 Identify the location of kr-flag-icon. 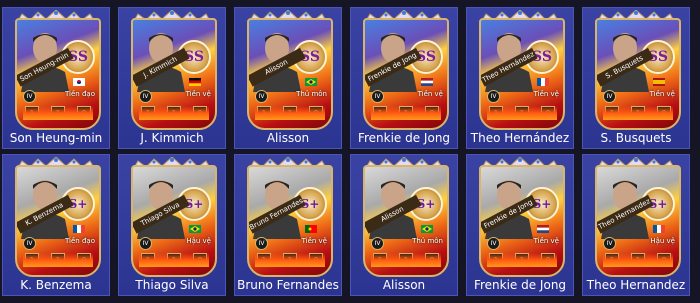
(79, 82).